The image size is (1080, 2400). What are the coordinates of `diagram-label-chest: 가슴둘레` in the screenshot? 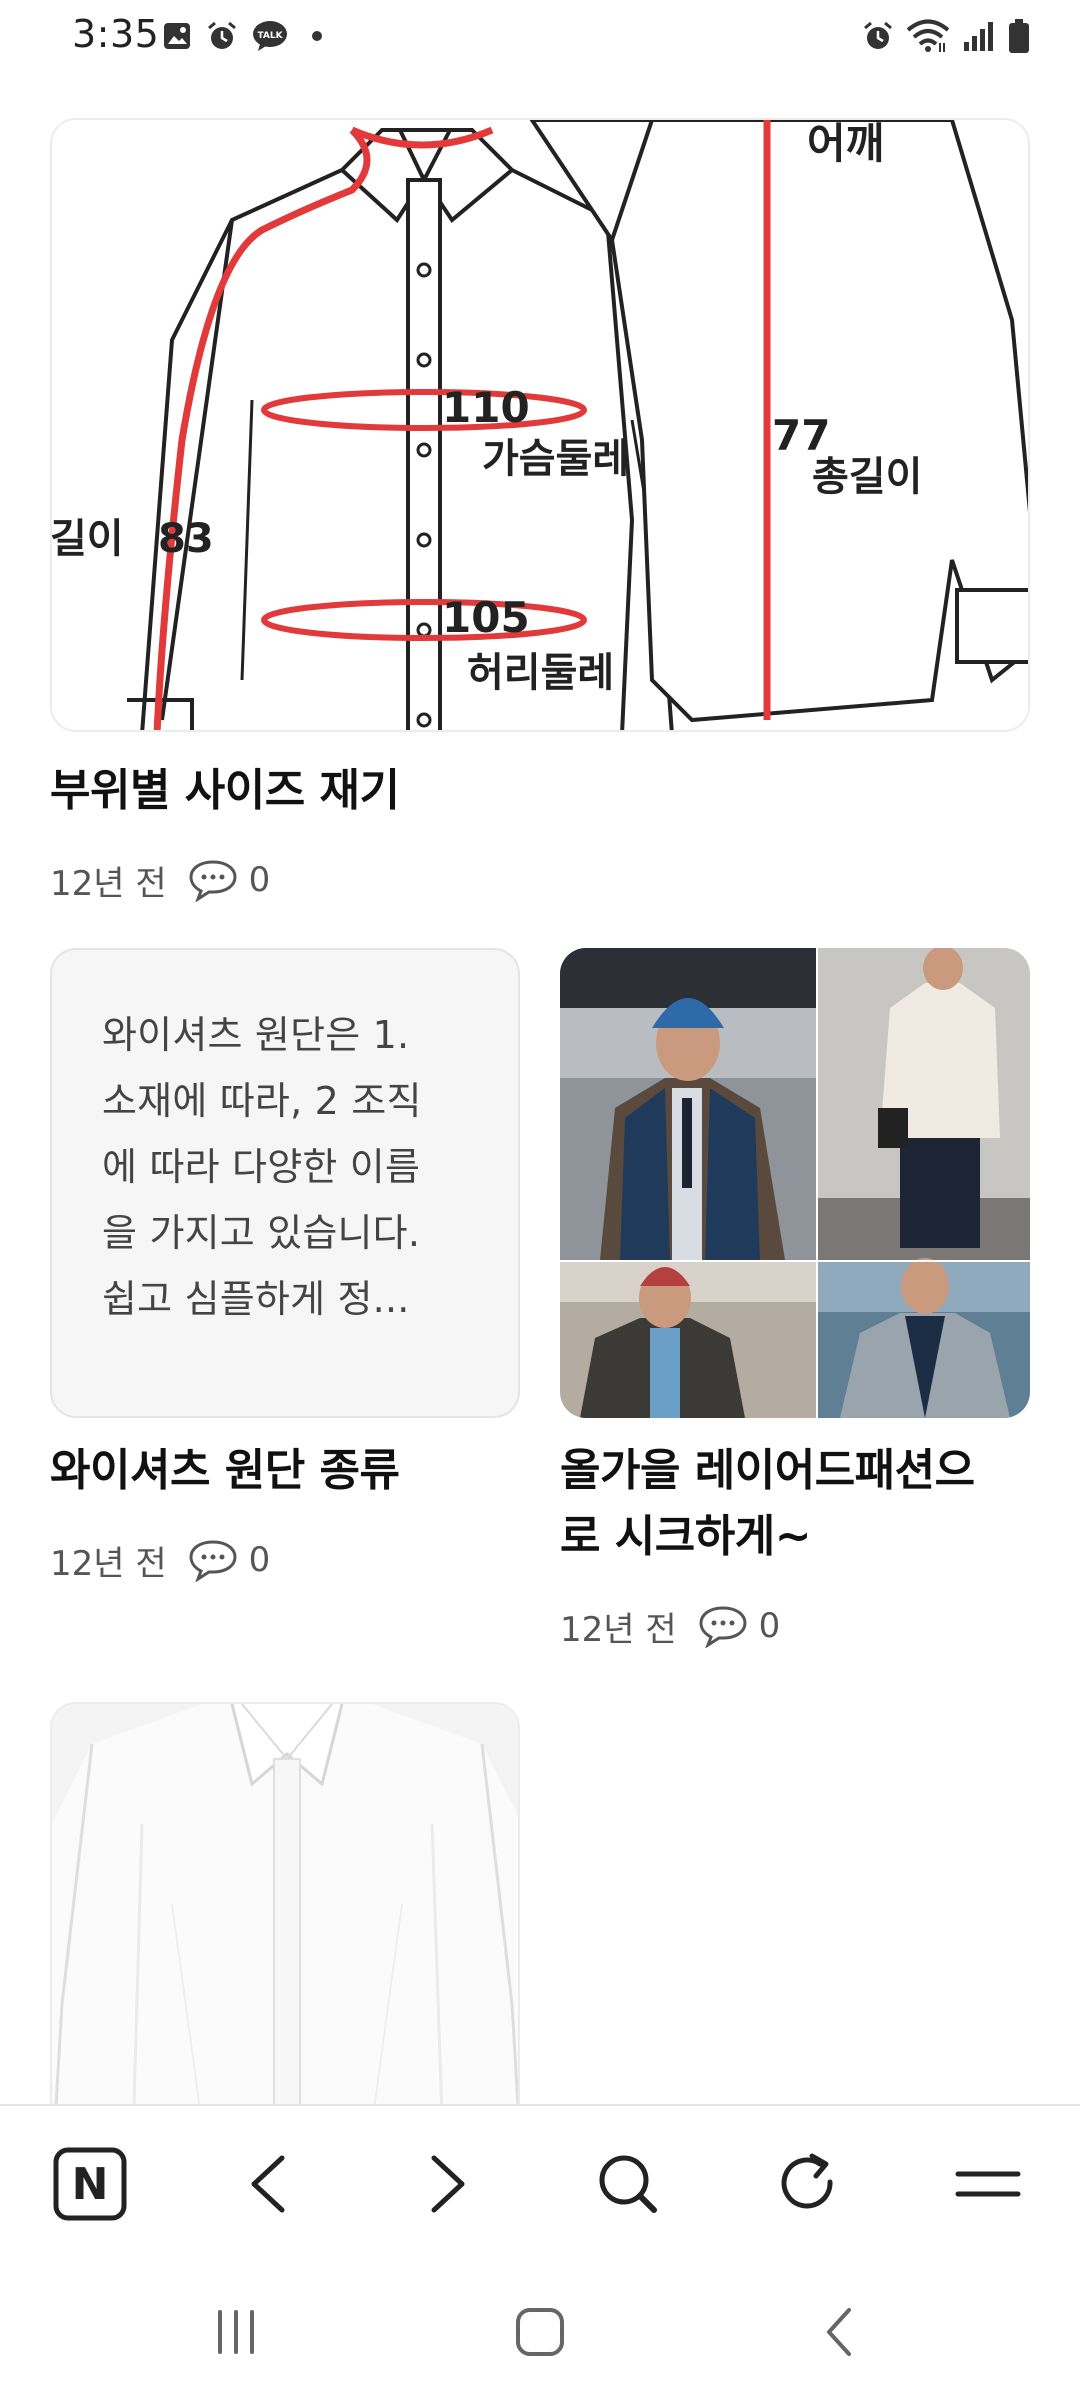 It's located at (555, 459).